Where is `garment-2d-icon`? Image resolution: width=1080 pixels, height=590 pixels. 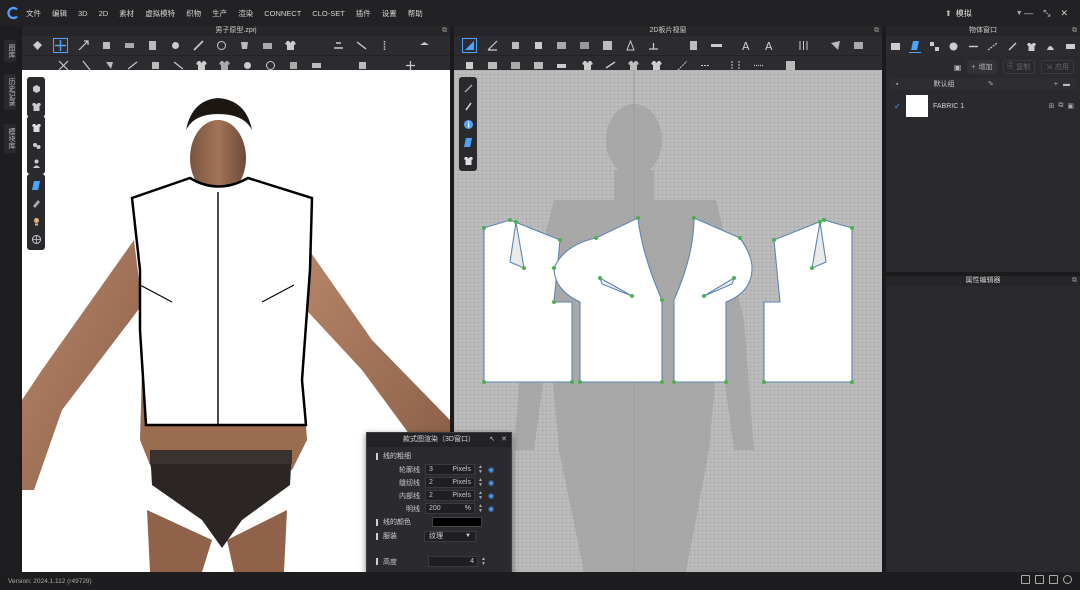
garment-2d-icon is located at coordinates (468, 160).